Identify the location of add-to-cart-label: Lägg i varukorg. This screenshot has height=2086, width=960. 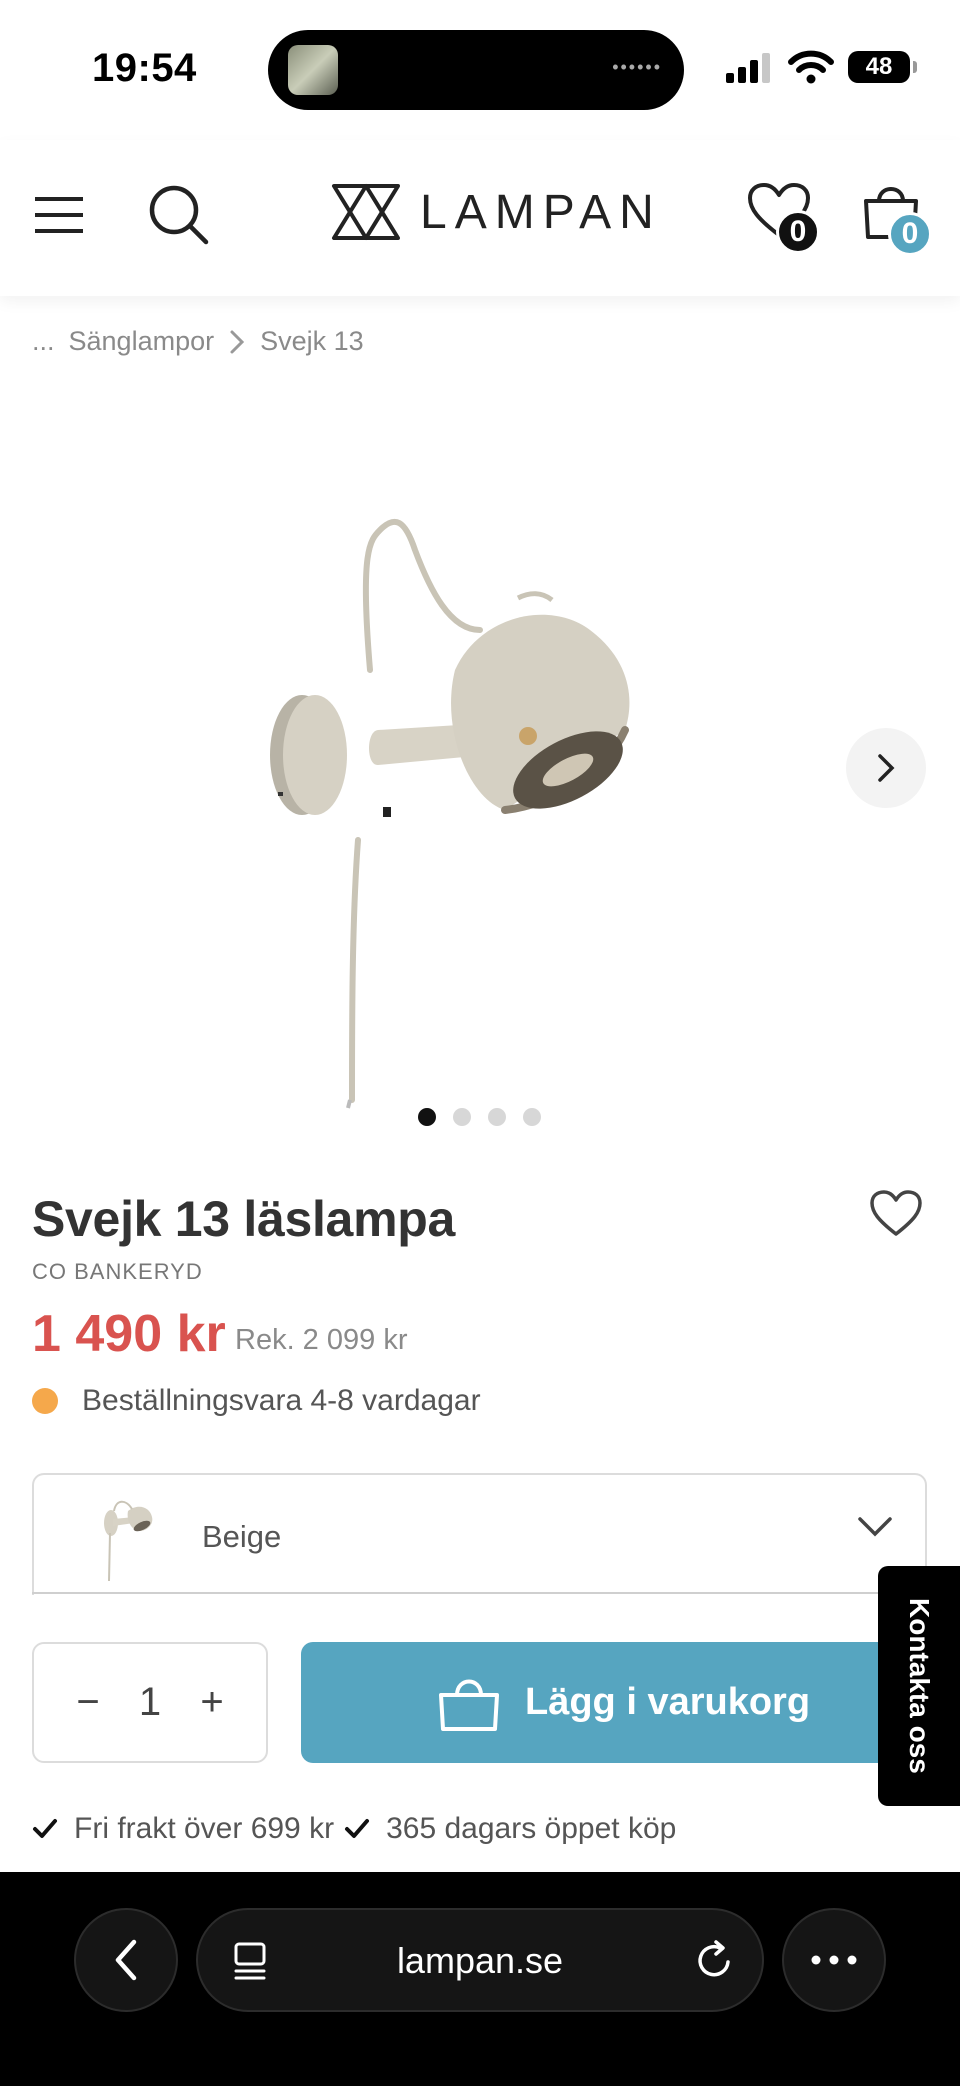
(668, 1702).